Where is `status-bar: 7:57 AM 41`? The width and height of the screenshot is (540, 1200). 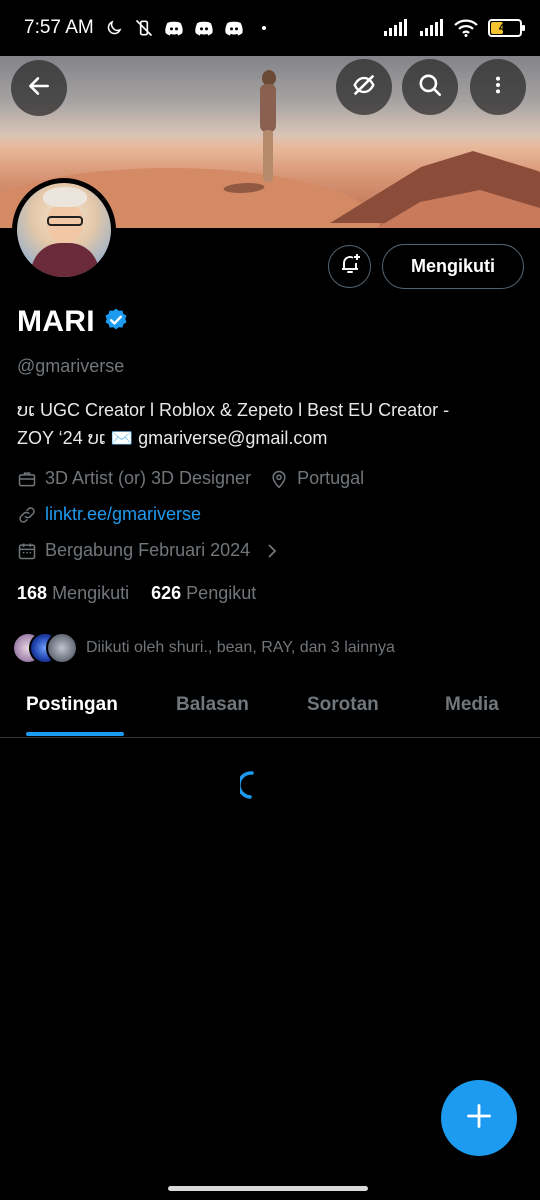 status-bar: 7:57 AM 41 is located at coordinates (270, 28).